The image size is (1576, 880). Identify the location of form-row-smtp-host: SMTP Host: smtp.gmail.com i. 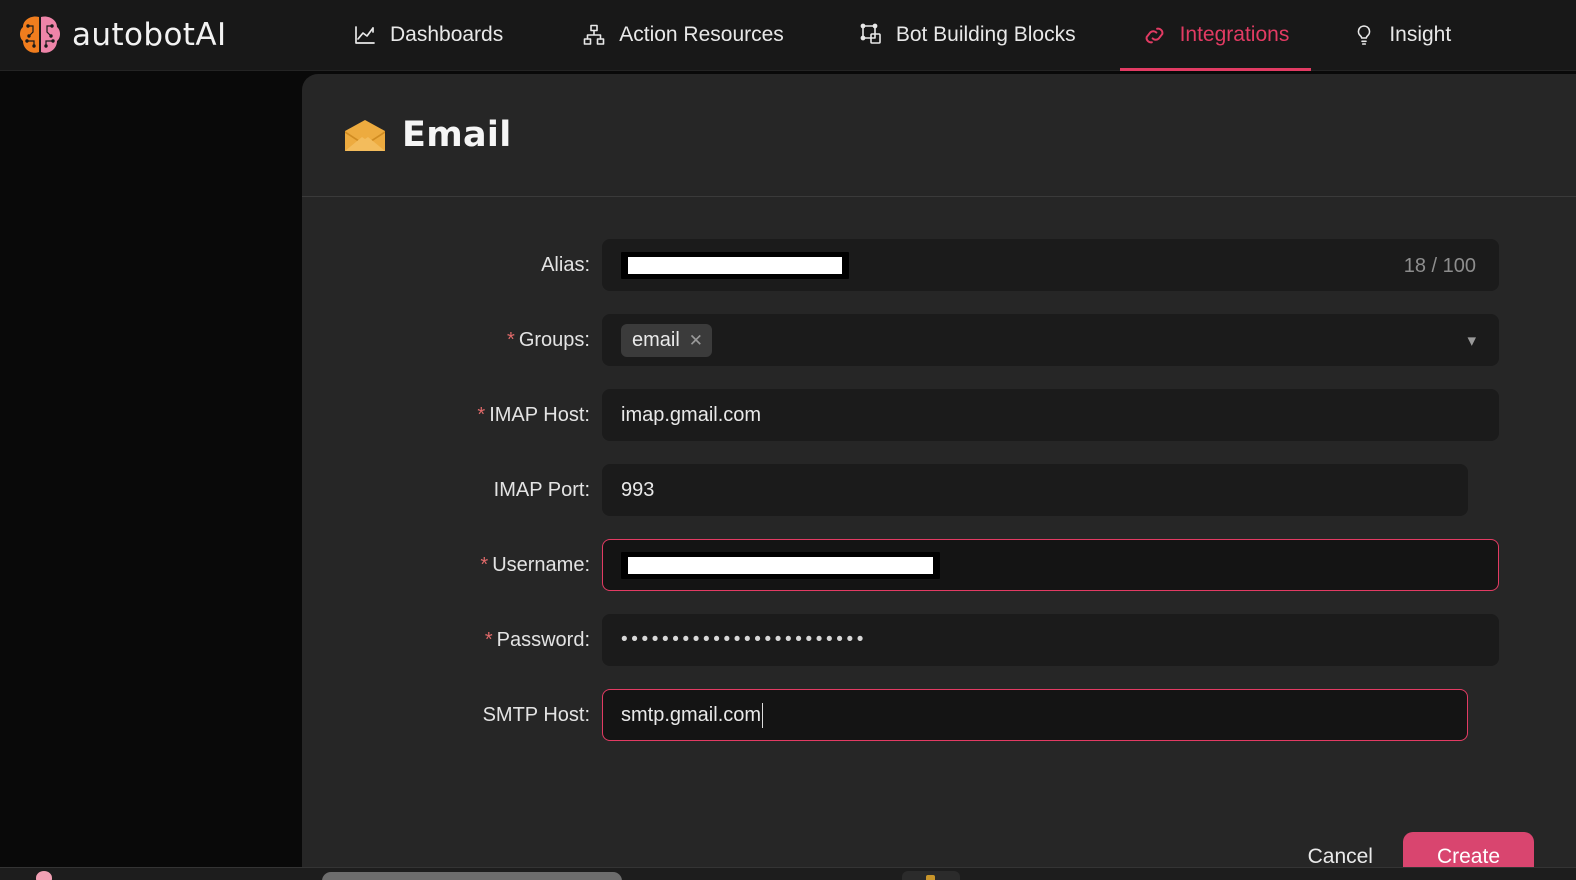
(939, 715).